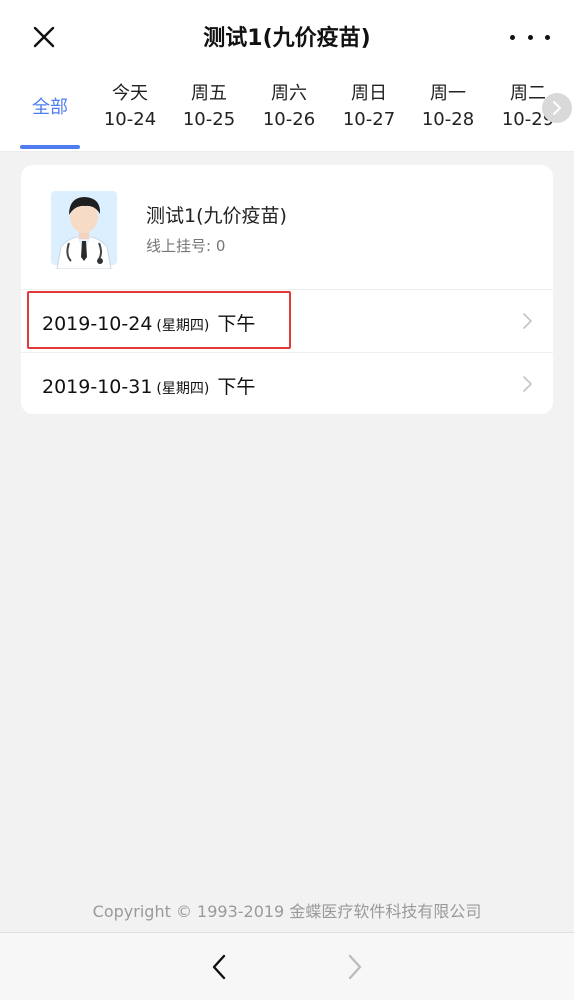 The height and width of the screenshot is (1000, 574). What do you see at coordinates (448, 93) in the screenshot?
I see `tab-day: 周一` at bounding box center [448, 93].